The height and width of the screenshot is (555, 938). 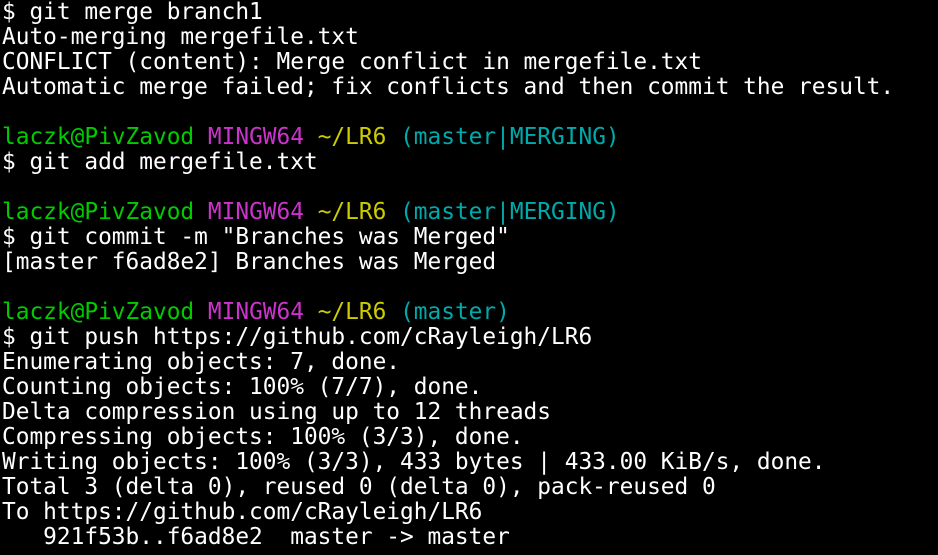 What do you see at coordinates (242, 512) in the screenshot?
I see `terminal-text: To https://github.com/cRayleigh/LR6` at bounding box center [242, 512].